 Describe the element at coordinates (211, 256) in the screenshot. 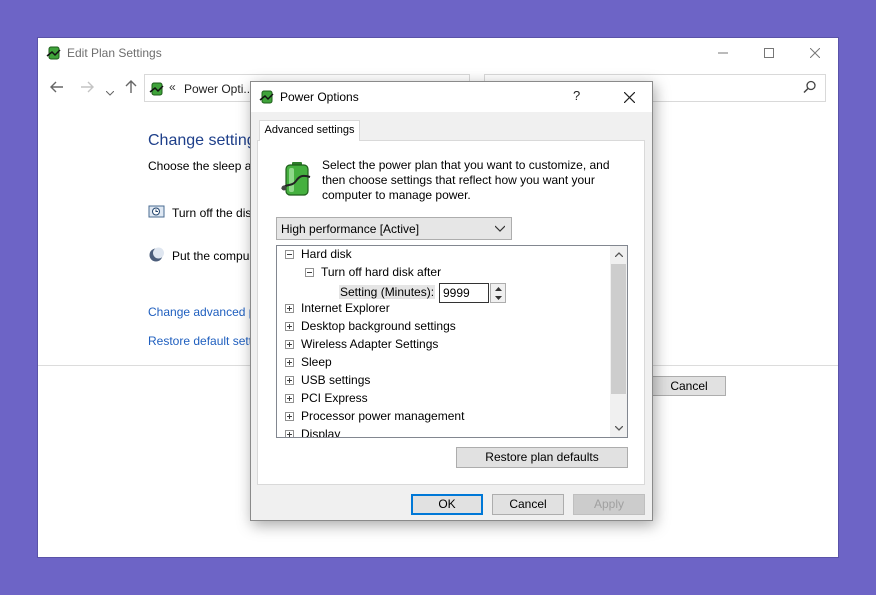

I see `sleep-label: Put the compu` at that location.